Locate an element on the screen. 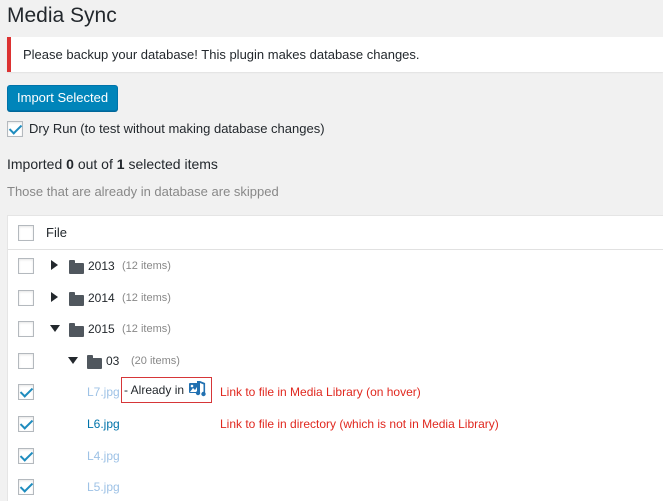  imported-suffix: selected items is located at coordinates (173, 164).